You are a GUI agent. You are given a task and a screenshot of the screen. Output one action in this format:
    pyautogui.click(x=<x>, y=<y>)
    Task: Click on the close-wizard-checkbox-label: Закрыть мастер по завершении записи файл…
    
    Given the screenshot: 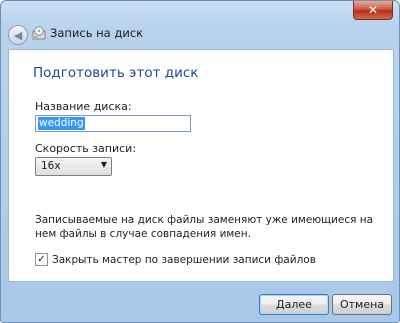 What is the action you would take?
    pyautogui.click(x=184, y=259)
    